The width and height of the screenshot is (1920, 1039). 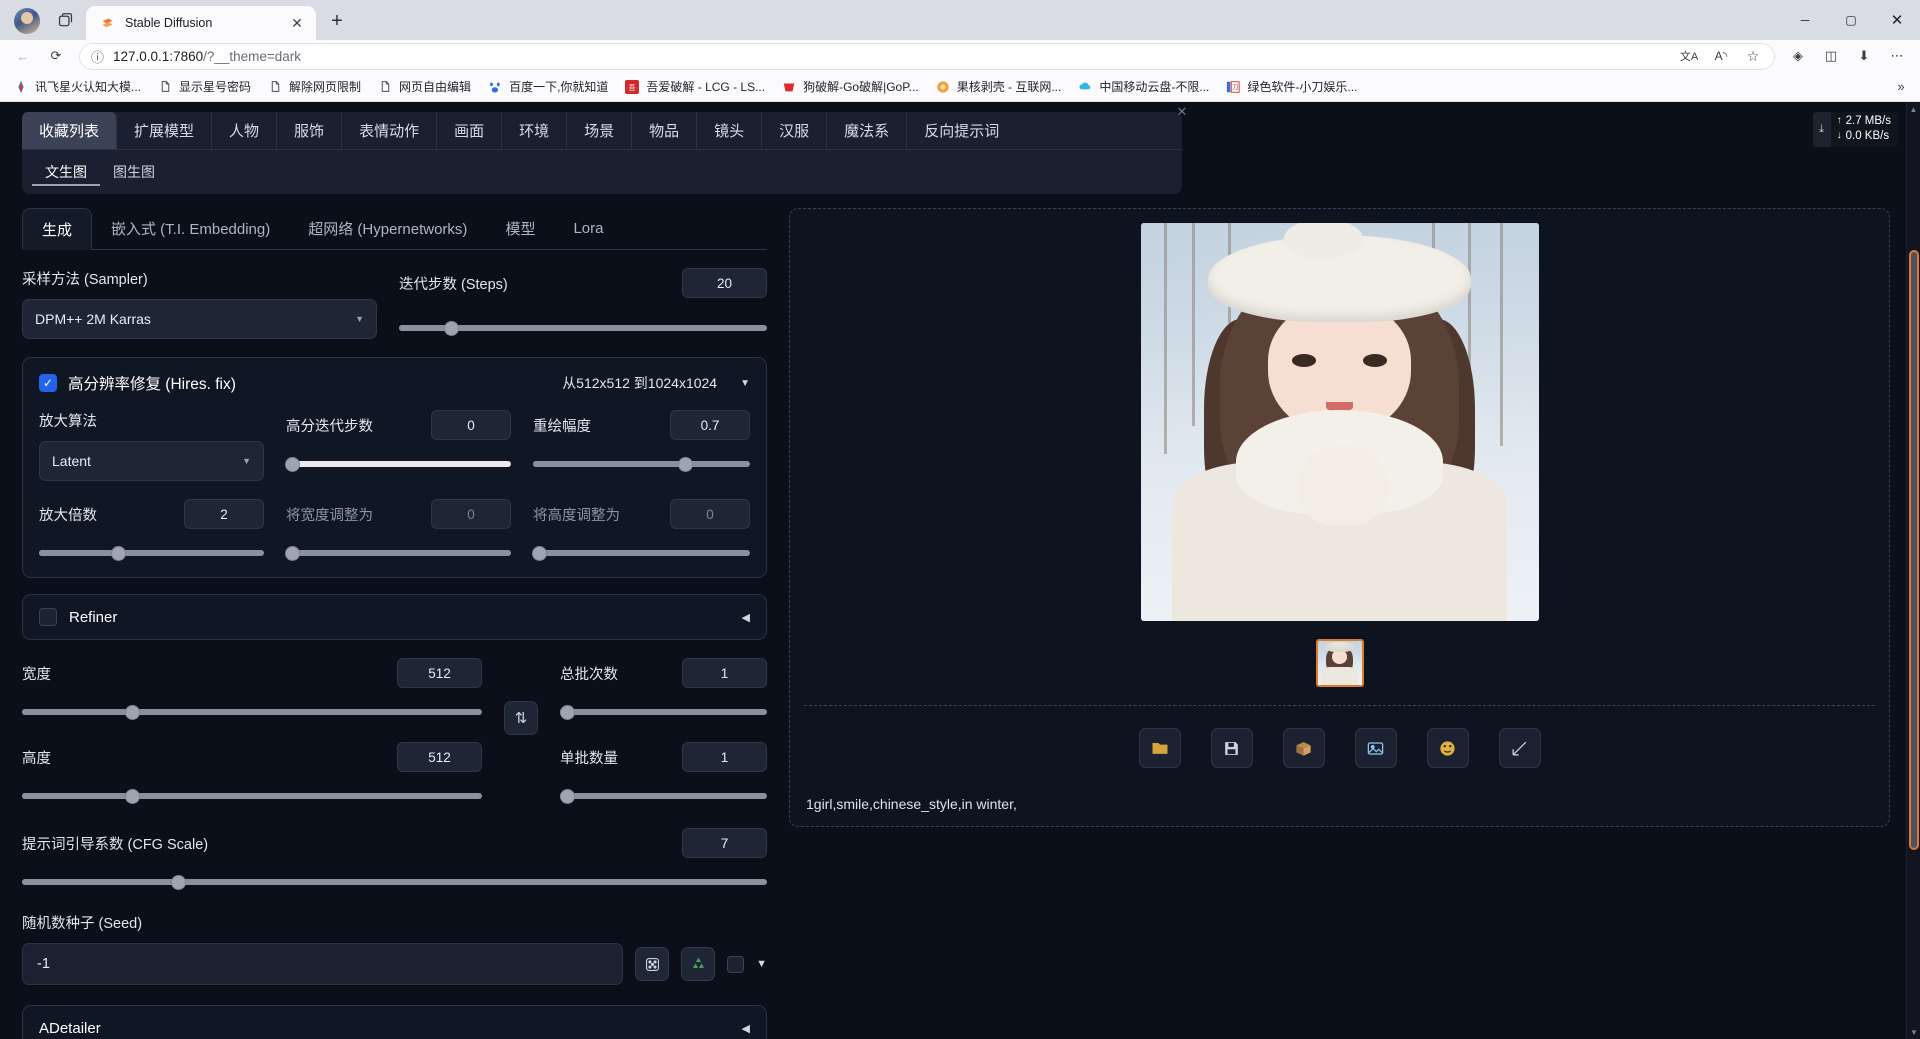 What do you see at coordinates (663, 712) in the screenshot?
I see `batch-count-slider` at bounding box center [663, 712].